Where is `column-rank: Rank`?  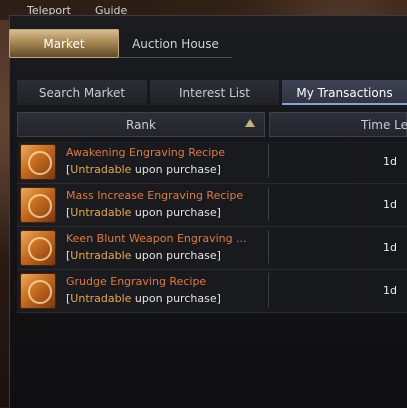
column-rank: Rank is located at coordinates (141, 124).